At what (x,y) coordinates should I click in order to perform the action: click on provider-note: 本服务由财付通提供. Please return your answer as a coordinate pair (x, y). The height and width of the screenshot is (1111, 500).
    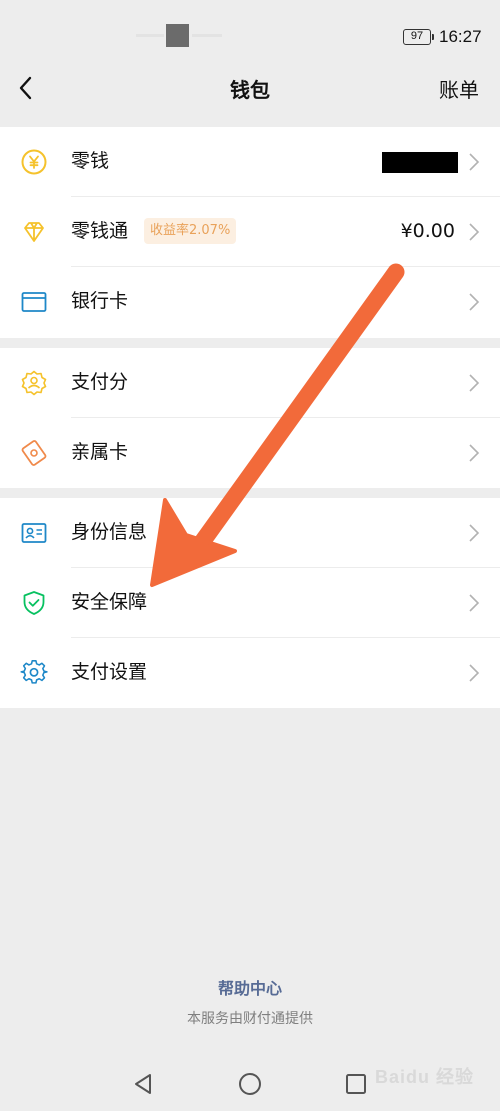
    Looking at the image, I should click on (250, 1019).